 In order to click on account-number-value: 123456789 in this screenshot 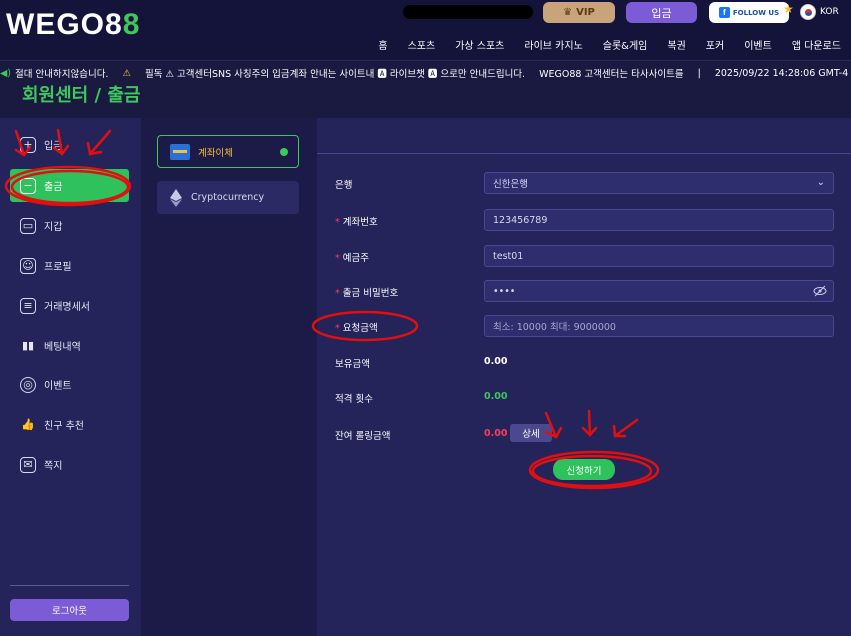, I will do `click(520, 220)`.